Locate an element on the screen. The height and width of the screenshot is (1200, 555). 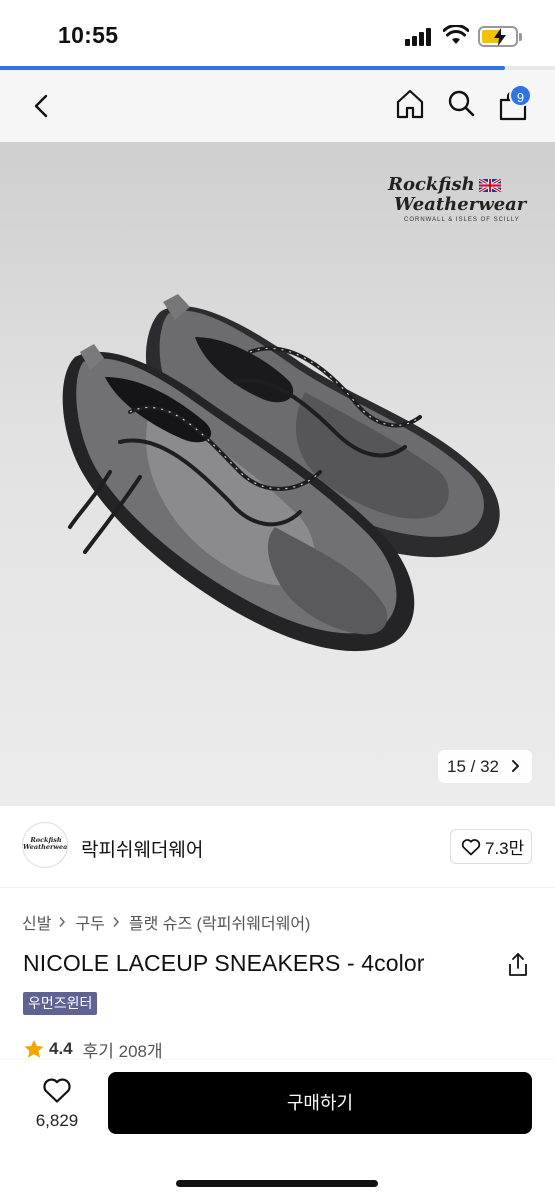
wifi-icon is located at coordinates (456, 34).